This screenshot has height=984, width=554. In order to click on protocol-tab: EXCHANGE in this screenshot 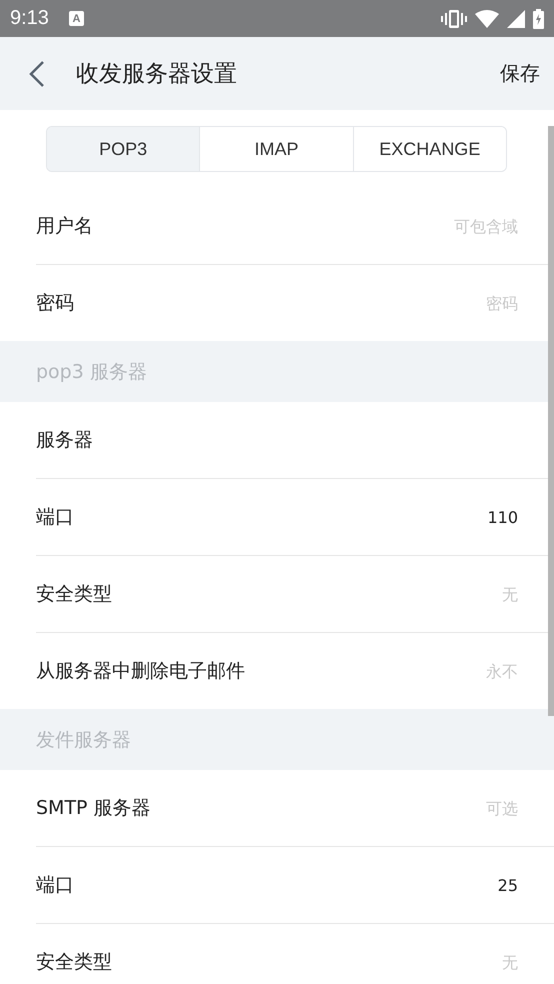, I will do `click(429, 149)`.